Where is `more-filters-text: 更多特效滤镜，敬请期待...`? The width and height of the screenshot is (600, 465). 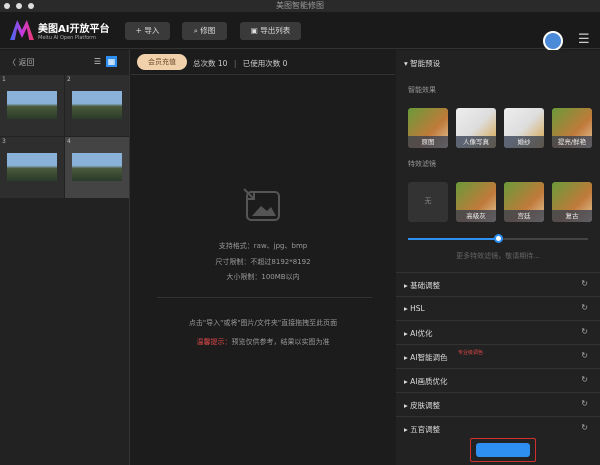 more-filters-text: 更多特效滤镜，敬请期待... is located at coordinates (498, 256).